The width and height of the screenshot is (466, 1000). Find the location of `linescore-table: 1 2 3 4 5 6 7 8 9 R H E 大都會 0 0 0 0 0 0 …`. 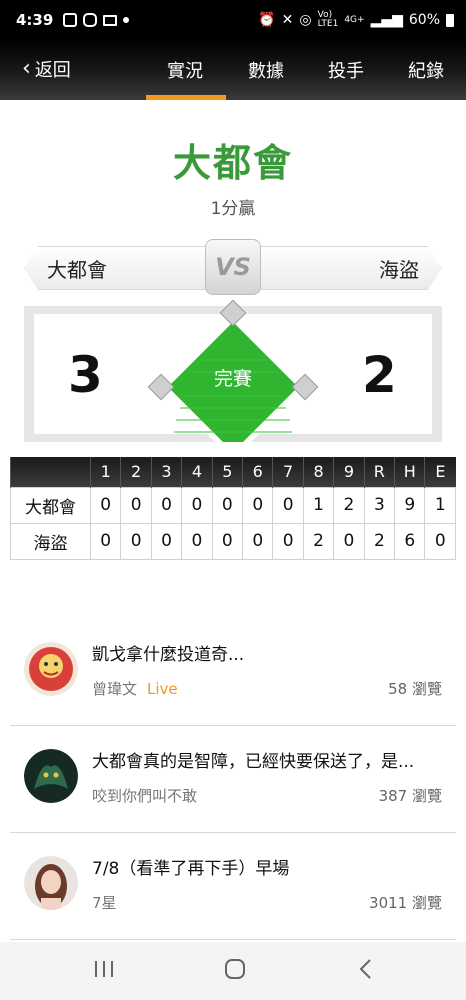

linescore-table: 1 2 3 4 5 6 7 8 9 R H E 大都會 0 0 0 0 0 0 … is located at coordinates (233, 508).